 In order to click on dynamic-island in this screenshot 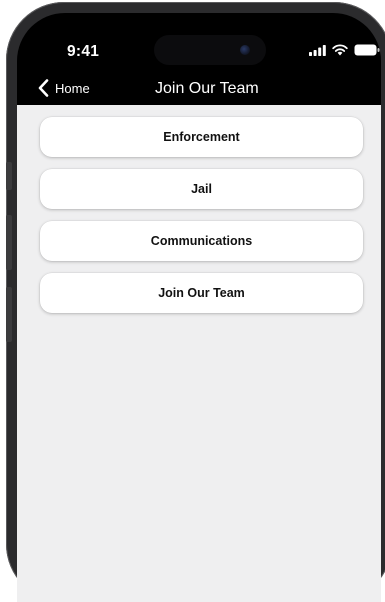, I will do `click(210, 50)`.